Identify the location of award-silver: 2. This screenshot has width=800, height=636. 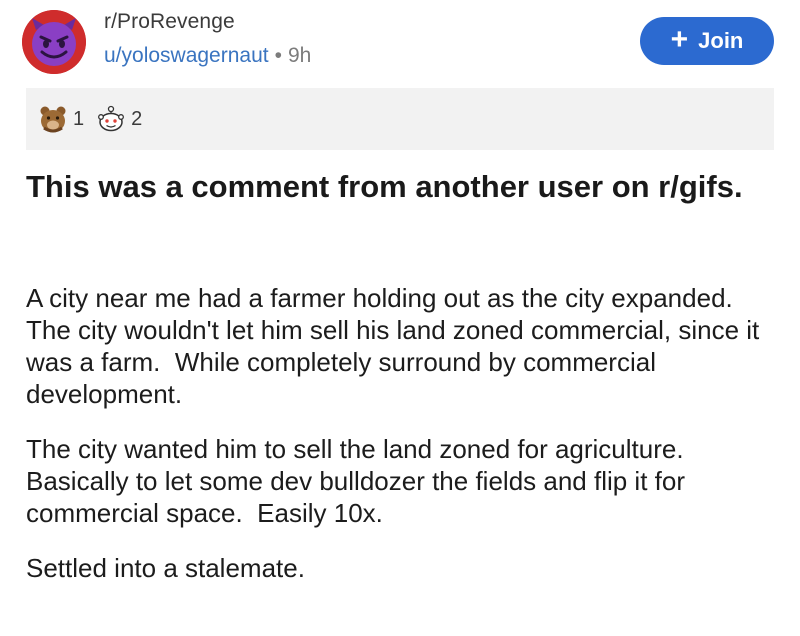
(119, 119).